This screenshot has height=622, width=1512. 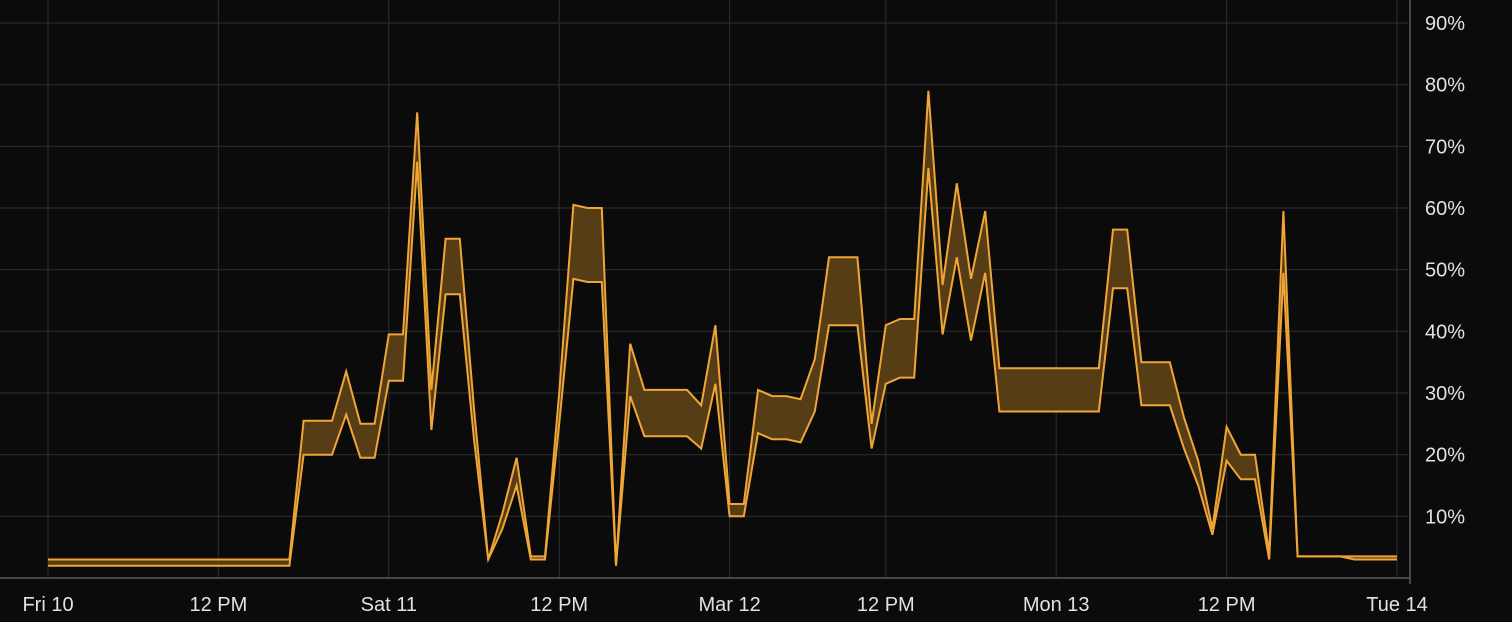 What do you see at coordinates (1397, 605) in the screenshot?
I see `x-tick-label: Tue 14` at bounding box center [1397, 605].